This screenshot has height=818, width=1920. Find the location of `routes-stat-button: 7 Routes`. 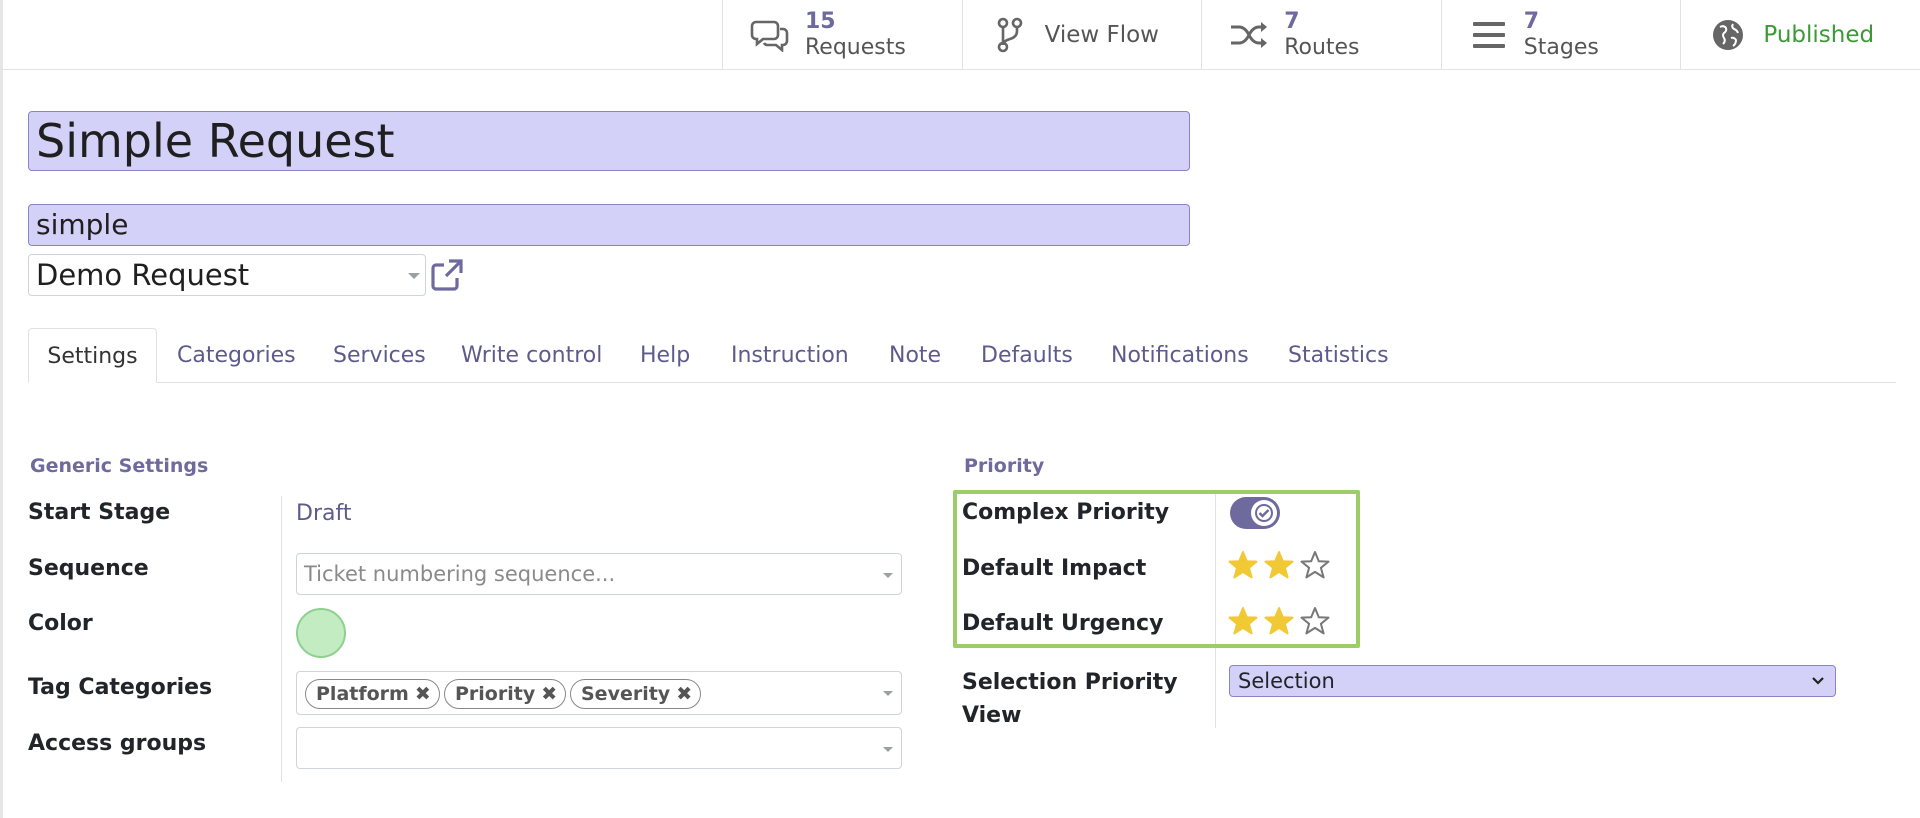

routes-stat-button: 7 Routes is located at coordinates (1321, 34).